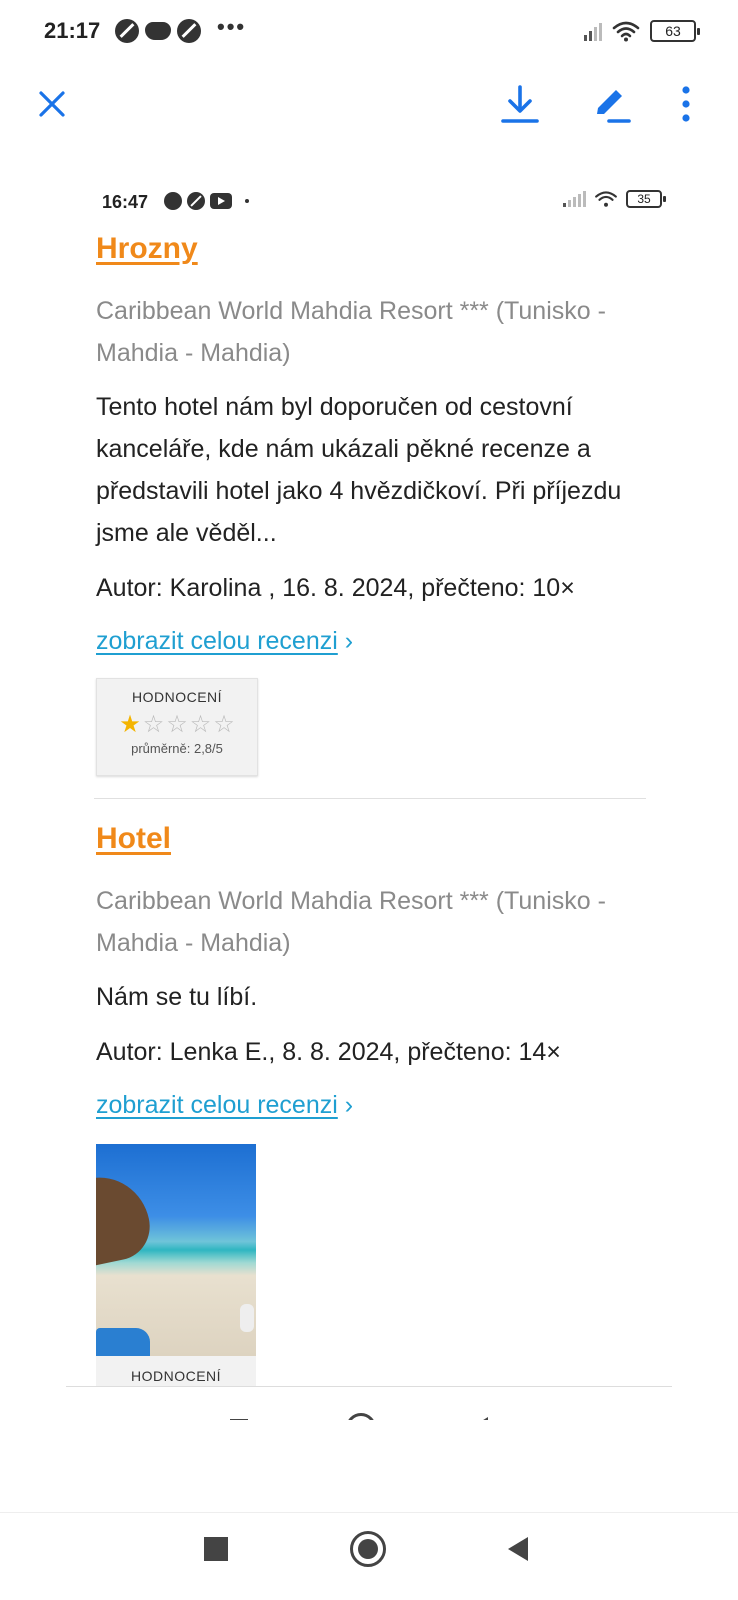  I want to click on battery-icon: 35, so click(646, 199).